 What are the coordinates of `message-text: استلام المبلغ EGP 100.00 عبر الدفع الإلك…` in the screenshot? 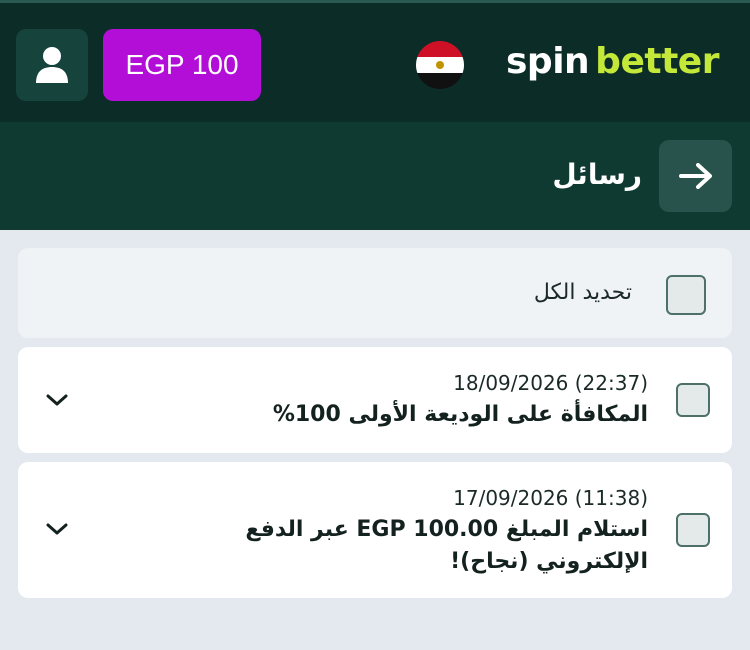 It's located at (446, 545).